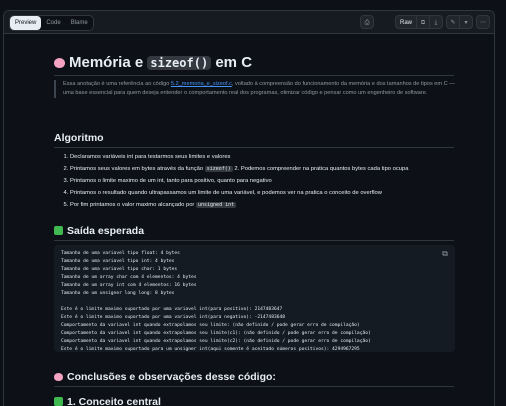  What do you see at coordinates (466, 22) in the screenshot?
I see `edit-menu-chevron-icon: ▾` at bounding box center [466, 22].